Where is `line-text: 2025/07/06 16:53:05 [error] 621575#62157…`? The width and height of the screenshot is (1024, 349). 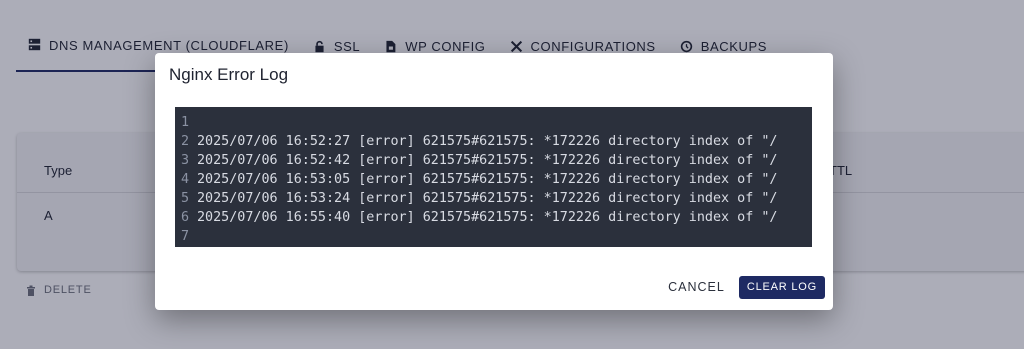 line-text: 2025/07/06 16:53:05 [error] 621575#62157… is located at coordinates (487, 179).